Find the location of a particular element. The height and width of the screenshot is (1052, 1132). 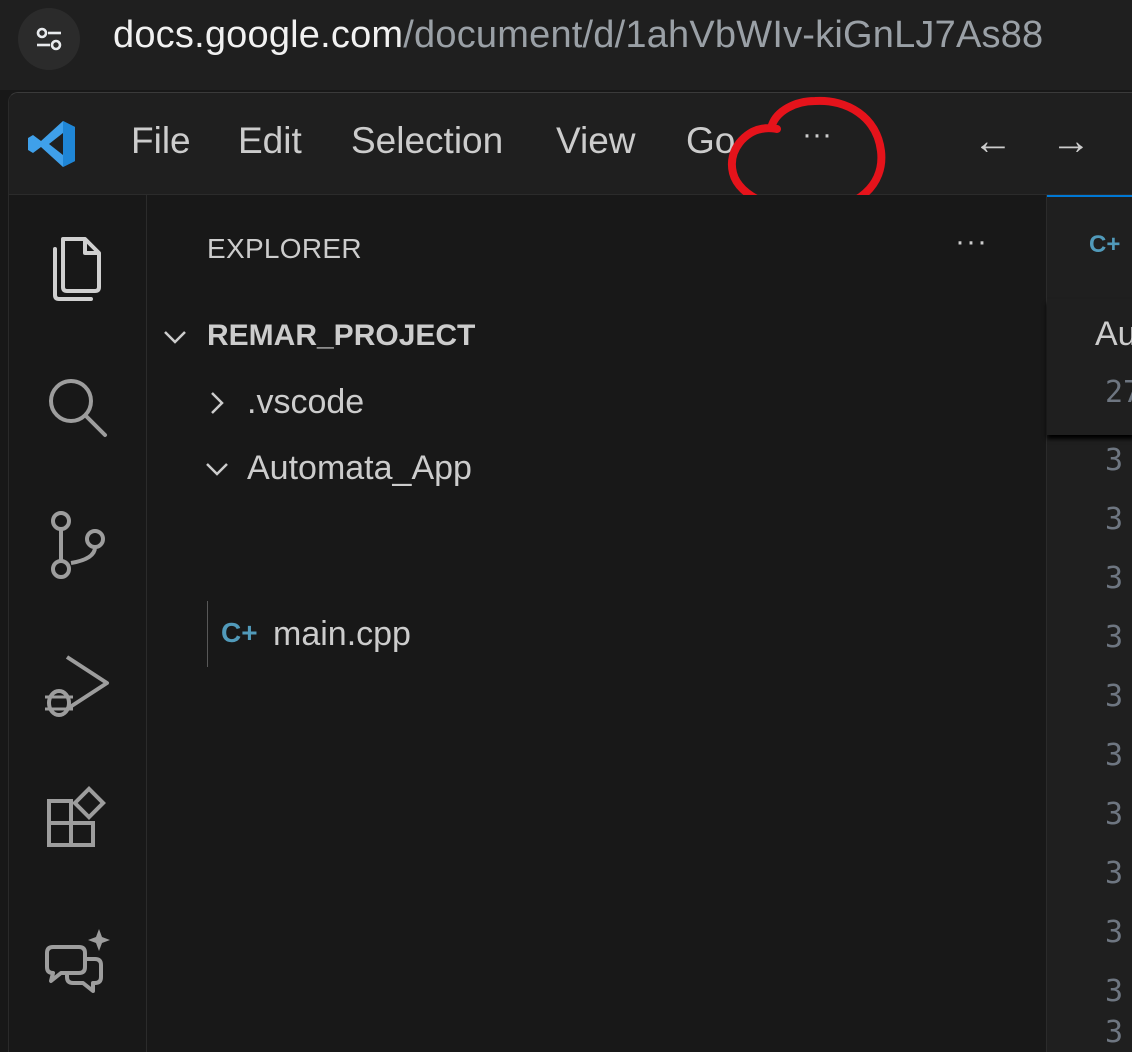

chat-icon is located at coordinates (77, 961).